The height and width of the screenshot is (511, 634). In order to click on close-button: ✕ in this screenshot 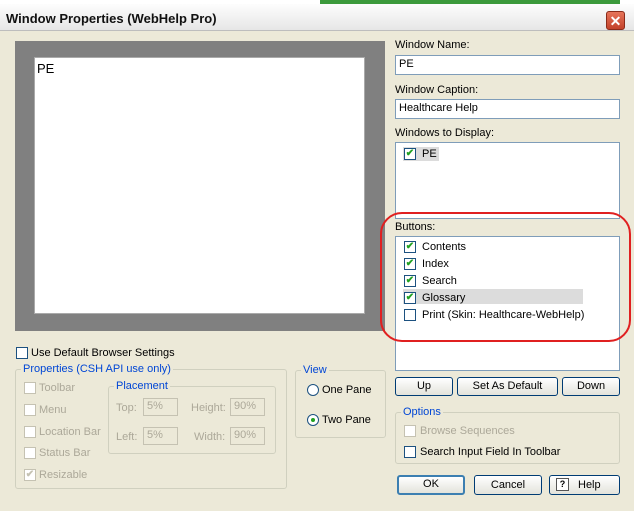, I will do `click(615, 20)`.